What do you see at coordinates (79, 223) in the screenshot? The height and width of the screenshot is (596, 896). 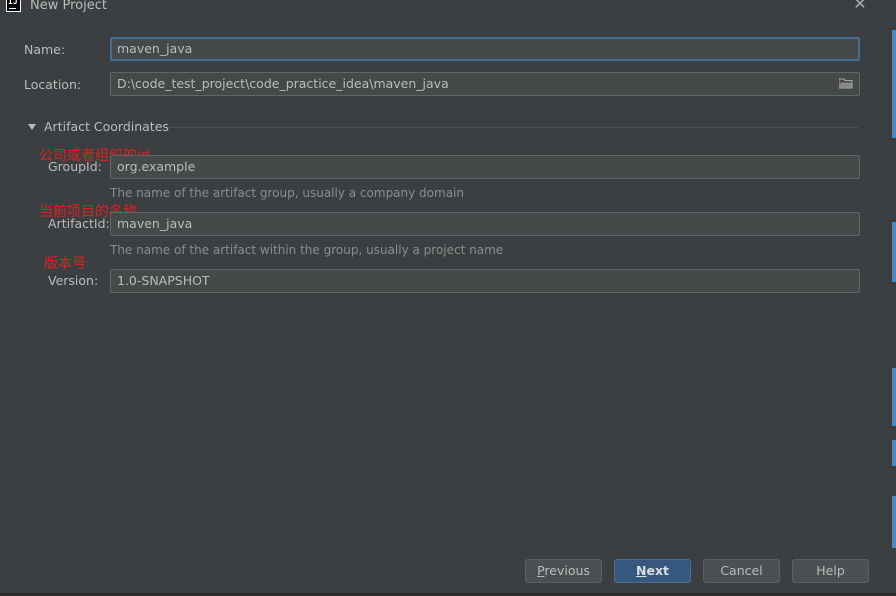 I see `artifactid-label: ArtifactId:` at bounding box center [79, 223].